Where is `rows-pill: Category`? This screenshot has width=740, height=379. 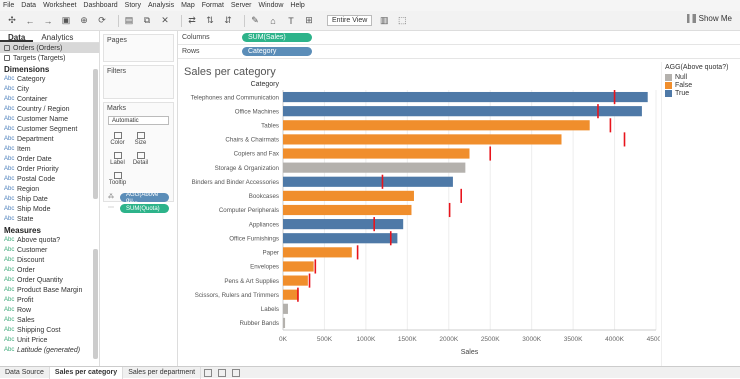 rows-pill: Category is located at coordinates (277, 51).